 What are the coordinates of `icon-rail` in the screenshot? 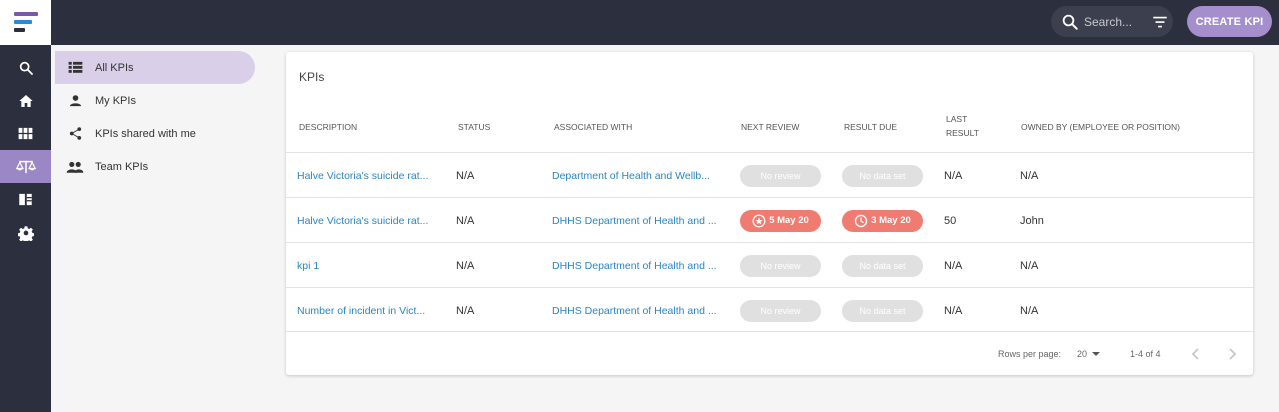 It's located at (25, 228).